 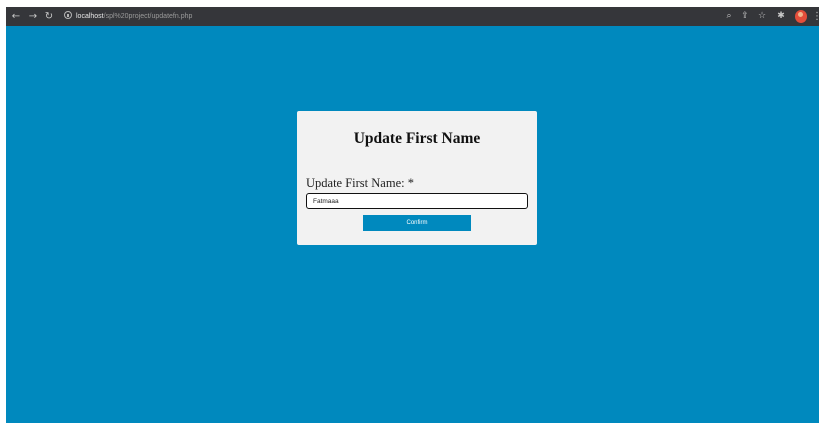 What do you see at coordinates (389, 16) in the screenshot?
I see `address-bar: localhost/spl%20project/updatefn.php` at bounding box center [389, 16].